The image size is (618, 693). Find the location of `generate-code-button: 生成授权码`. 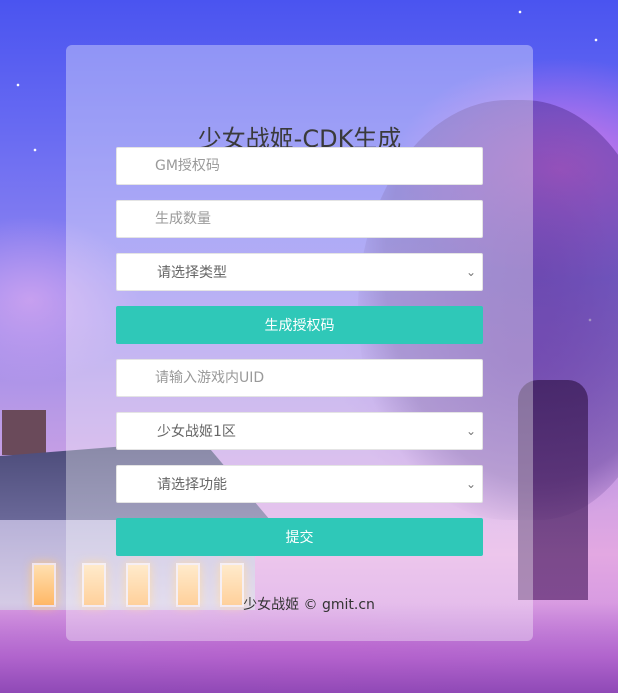

generate-code-button: 生成授权码 is located at coordinates (299, 325).